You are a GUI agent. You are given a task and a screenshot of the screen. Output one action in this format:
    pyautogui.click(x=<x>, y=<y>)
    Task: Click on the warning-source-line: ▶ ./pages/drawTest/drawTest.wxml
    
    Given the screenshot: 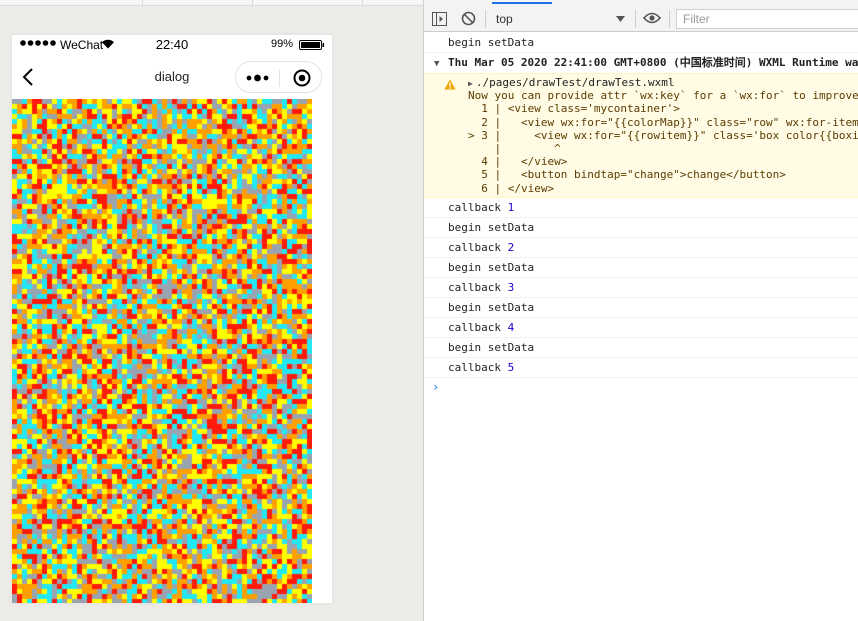 What is the action you would take?
    pyautogui.click(x=663, y=82)
    